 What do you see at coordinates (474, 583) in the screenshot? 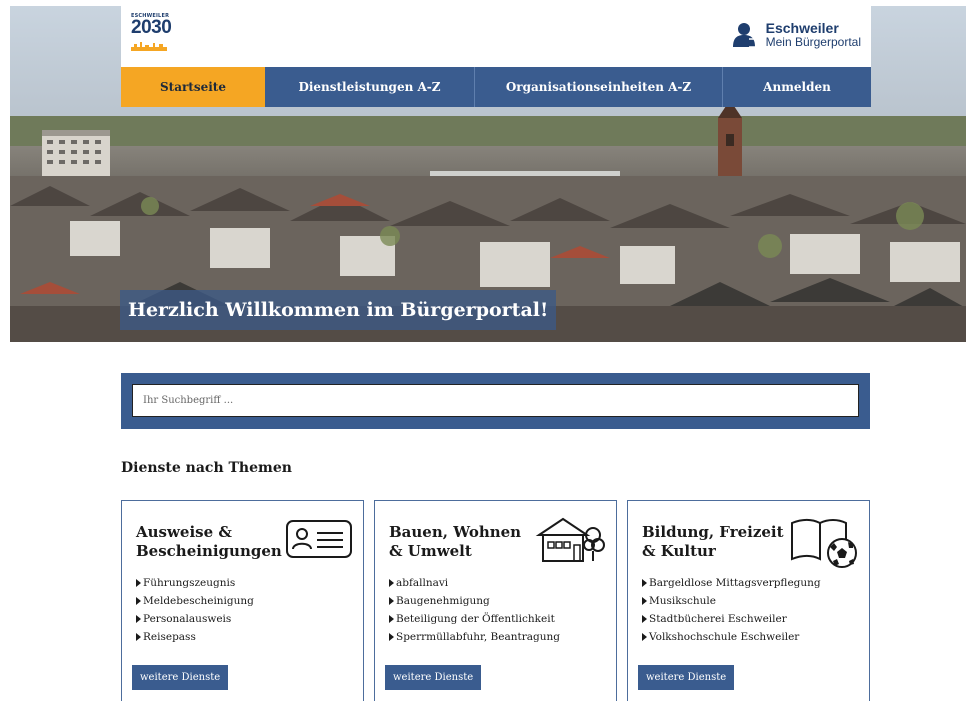
I see `card-link: abfallnavi` at bounding box center [474, 583].